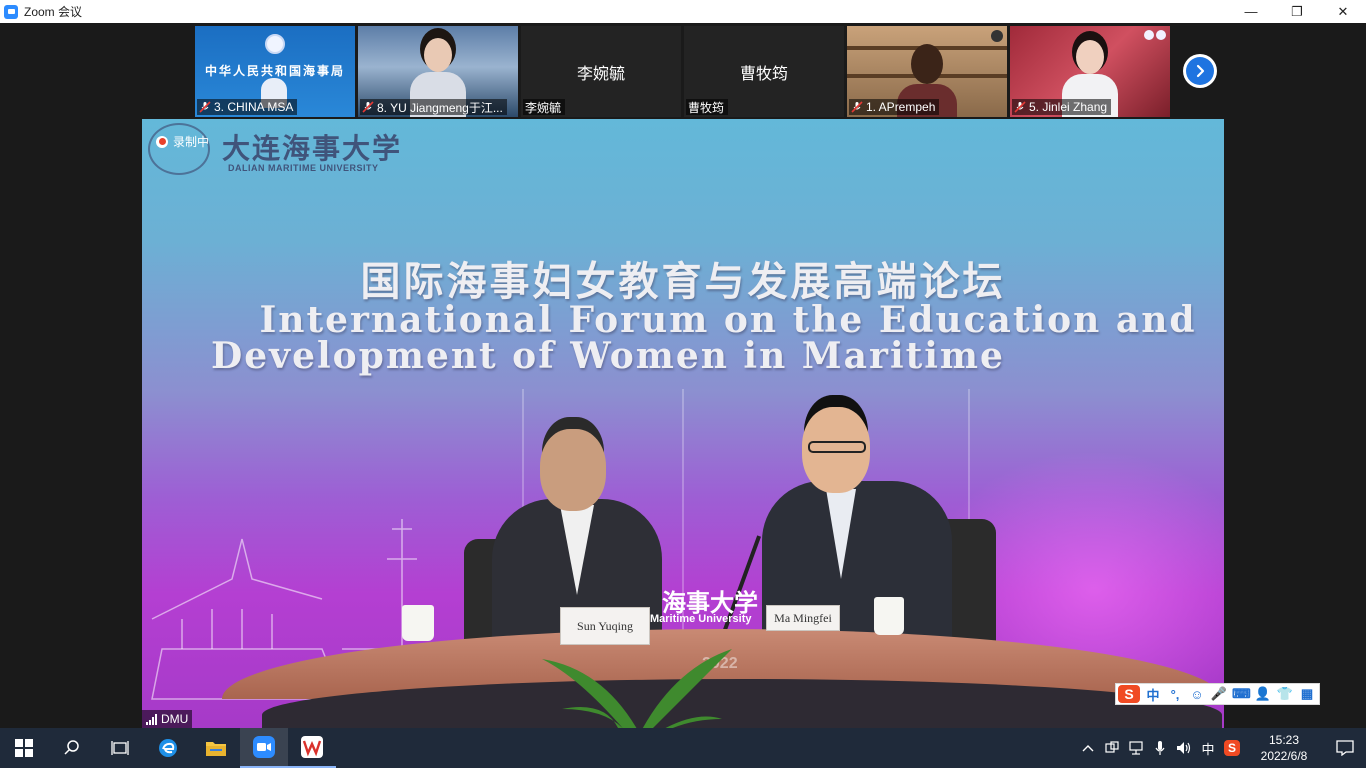 Image resolution: width=1366 pixels, height=768 pixels. I want to click on notification-button, so click(1345, 748).